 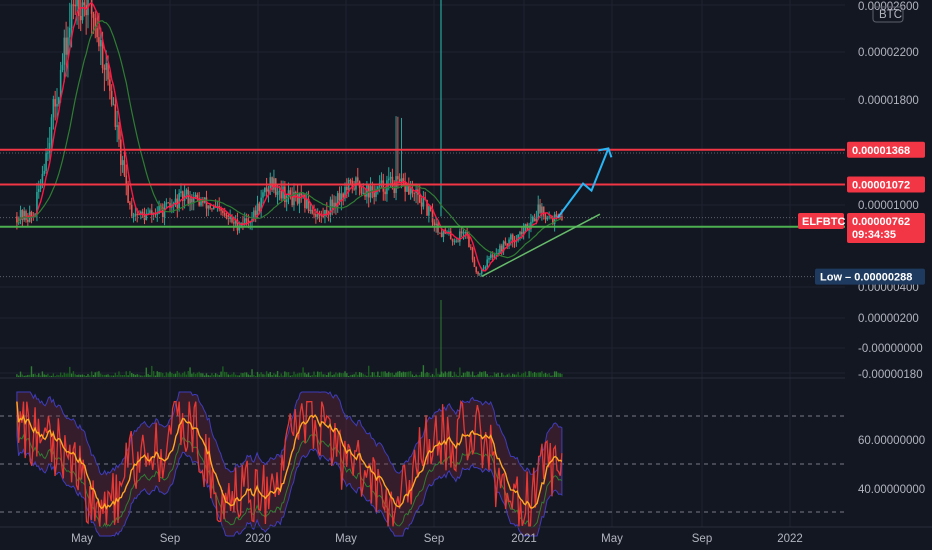 What do you see at coordinates (541, 245) in the screenshot?
I see `support-trendline` at bounding box center [541, 245].